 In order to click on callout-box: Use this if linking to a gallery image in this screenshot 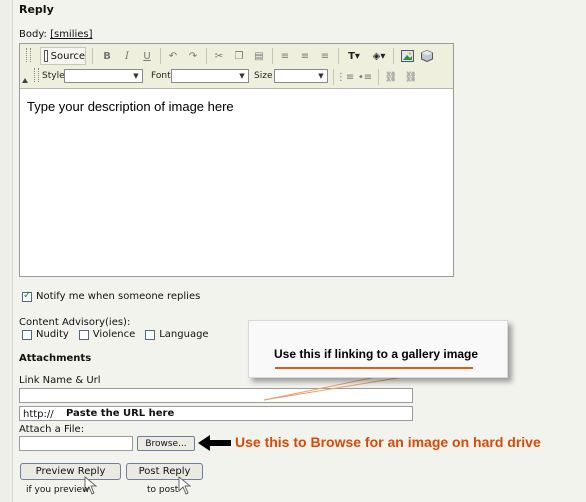, I will do `click(378, 349)`.